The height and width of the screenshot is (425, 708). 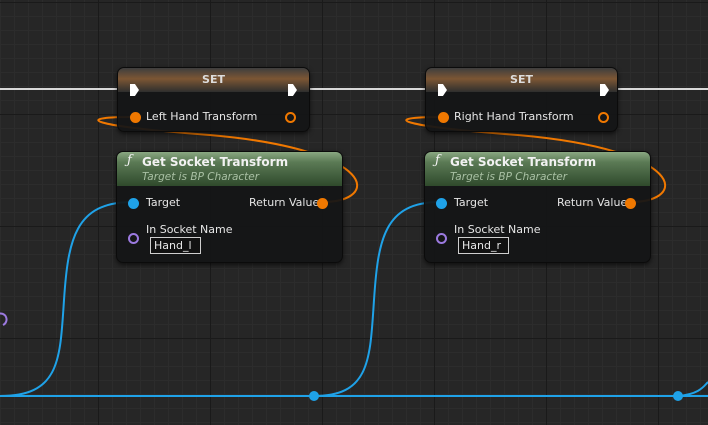 What do you see at coordinates (202, 116) in the screenshot?
I see `variable-label: Left Hand Transform` at bounding box center [202, 116].